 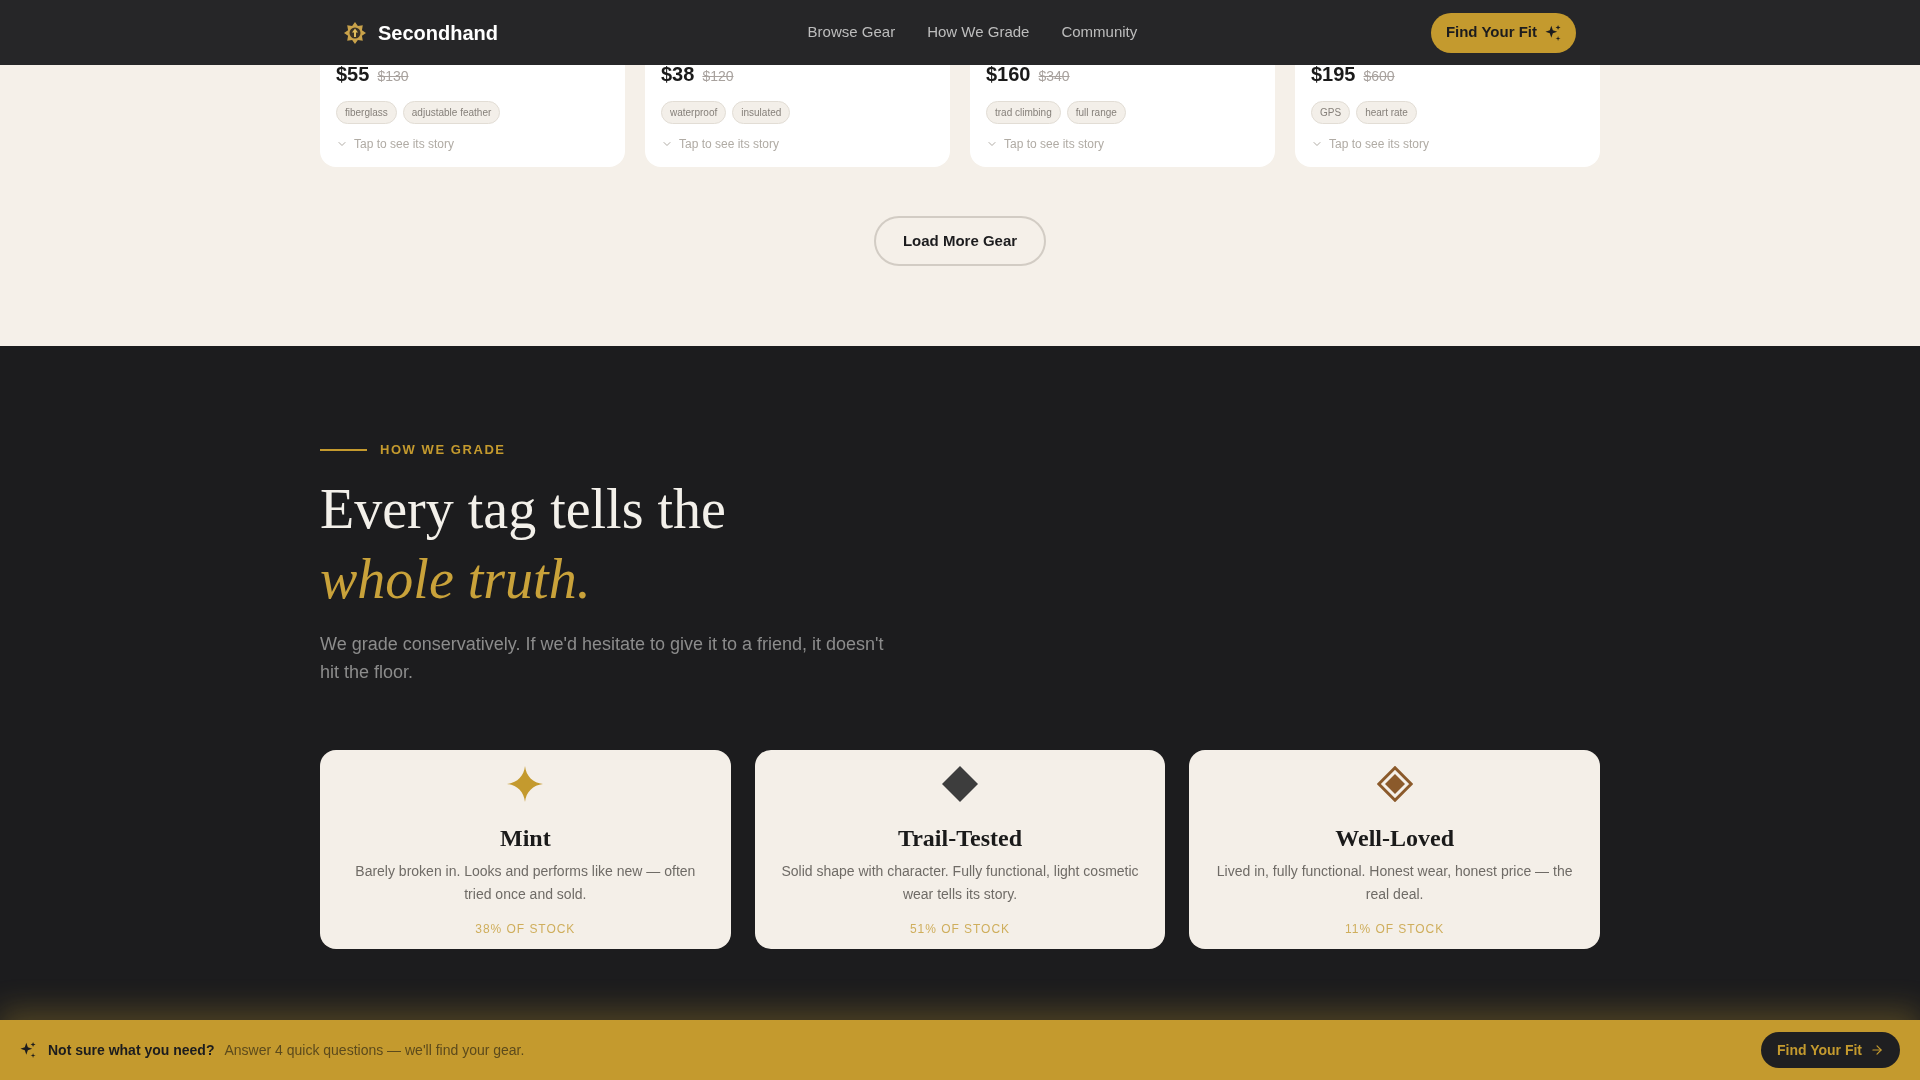 I want to click on grade-description: Lived in, fully functional. Honest wear, honest price — the real deal., so click(x=1394, y=883).